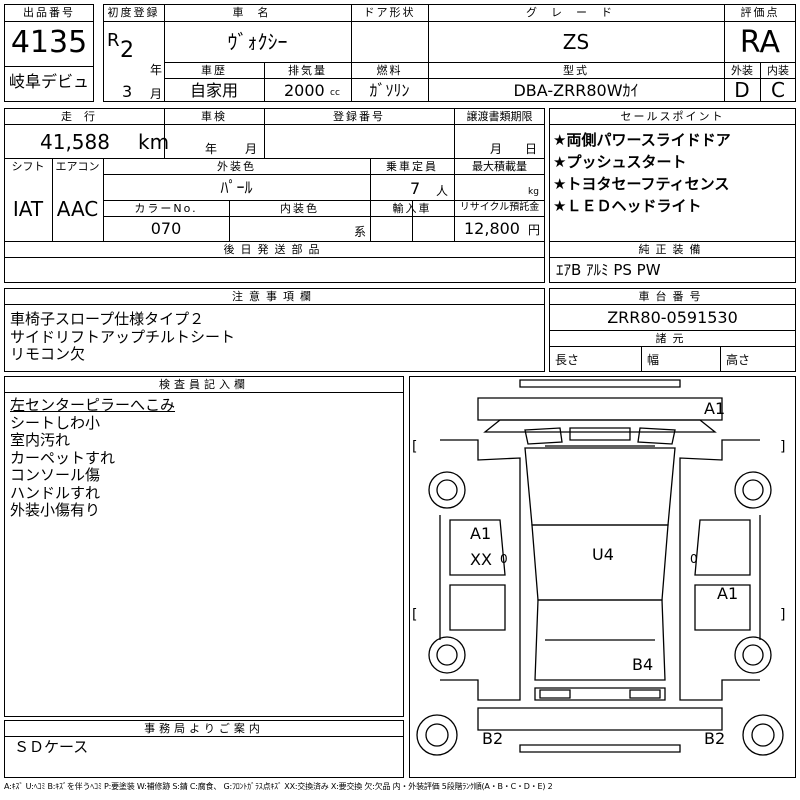 This screenshot has width=800, height=800. I want to click on mark-rear-window: B4, so click(643, 664).